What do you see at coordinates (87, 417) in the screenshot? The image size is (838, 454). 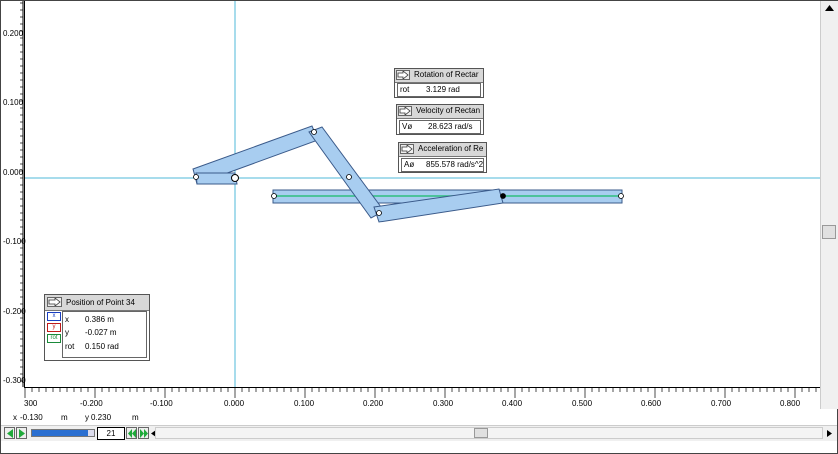 I see `y-coord-label: y` at bounding box center [87, 417].